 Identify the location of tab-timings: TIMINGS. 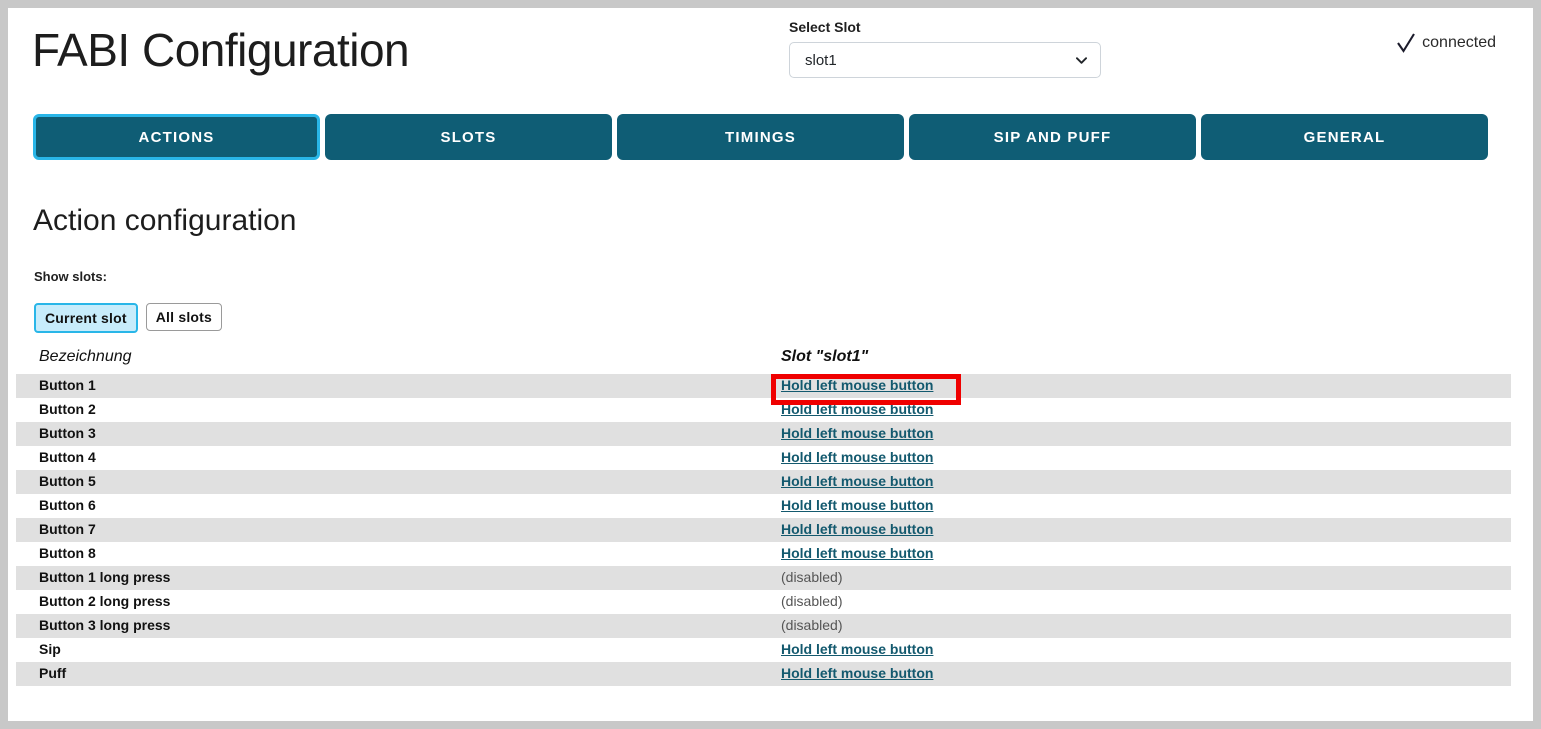
(760, 137).